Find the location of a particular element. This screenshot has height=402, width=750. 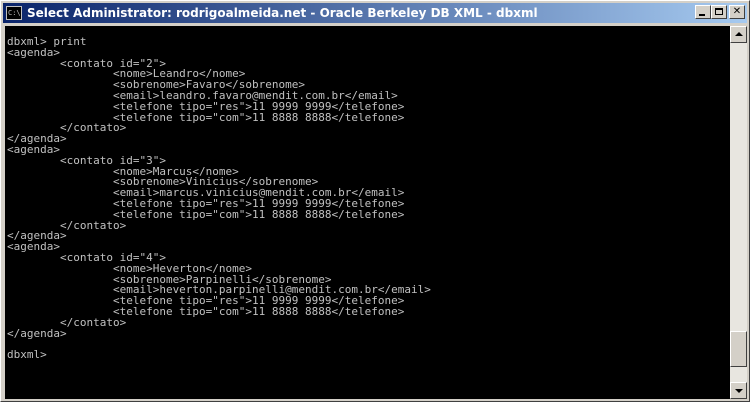

close-button: ✕ is located at coordinates (737, 12).